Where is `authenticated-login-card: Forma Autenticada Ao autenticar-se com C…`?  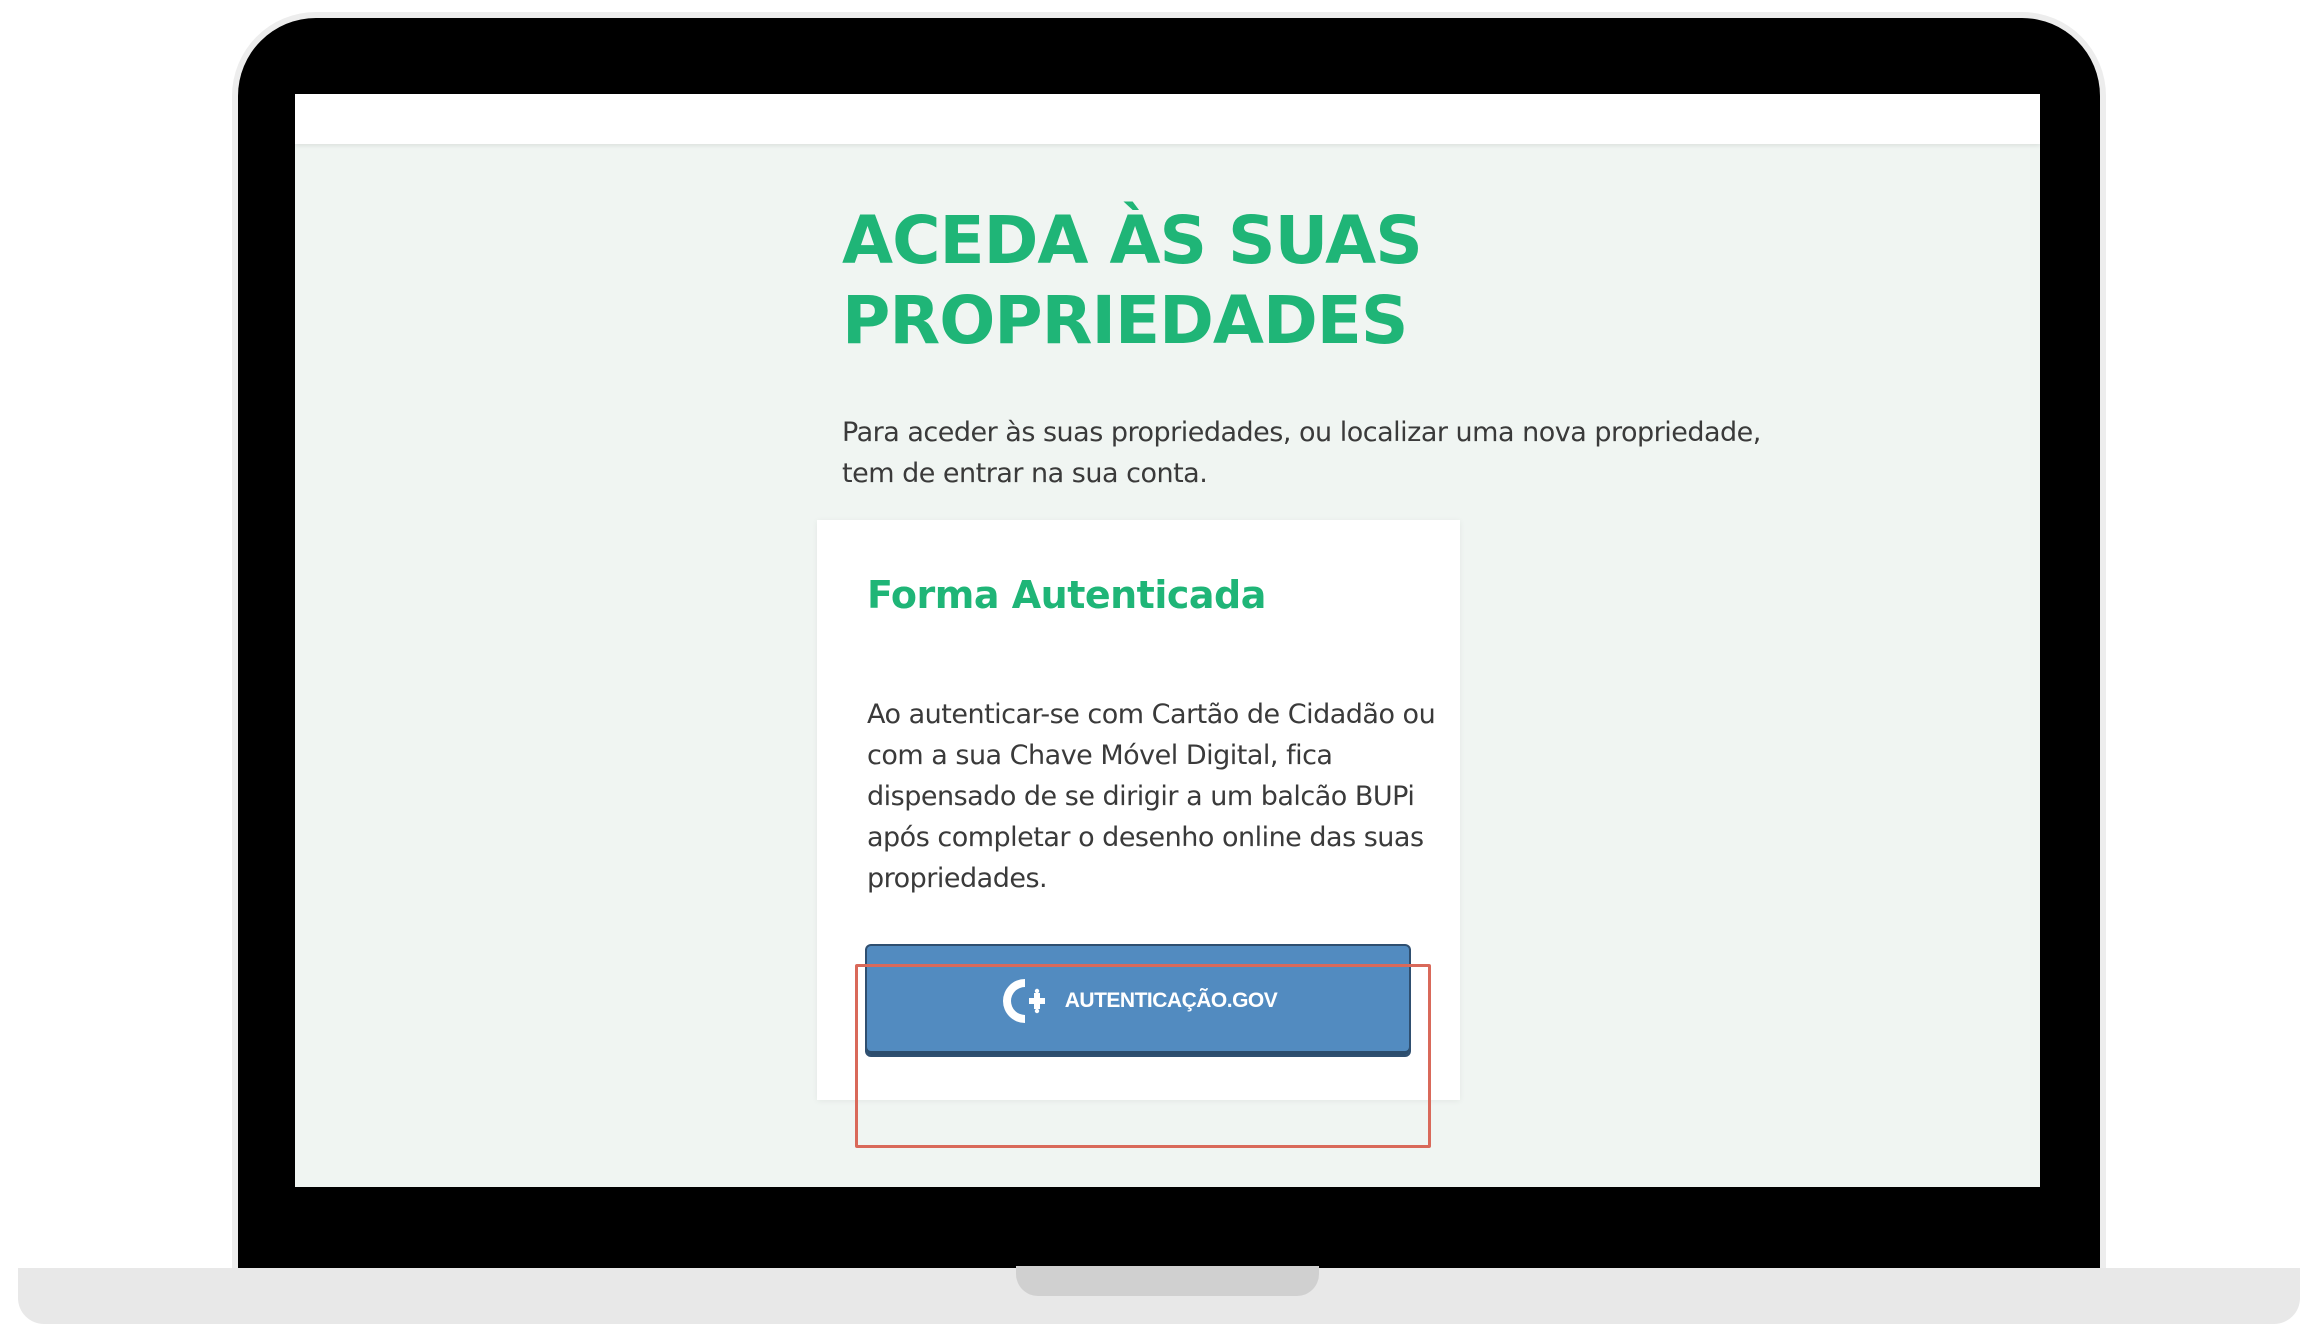 authenticated-login-card: Forma Autenticada Ao autenticar-se com C… is located at coordinates (1138, 810).